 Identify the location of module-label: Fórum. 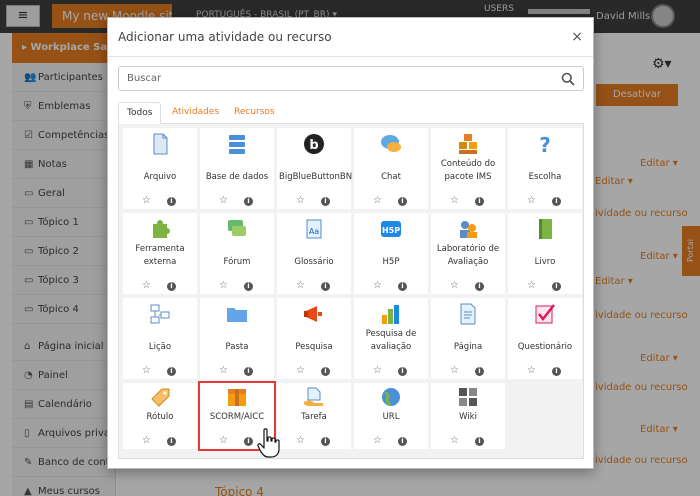
(237, 262).